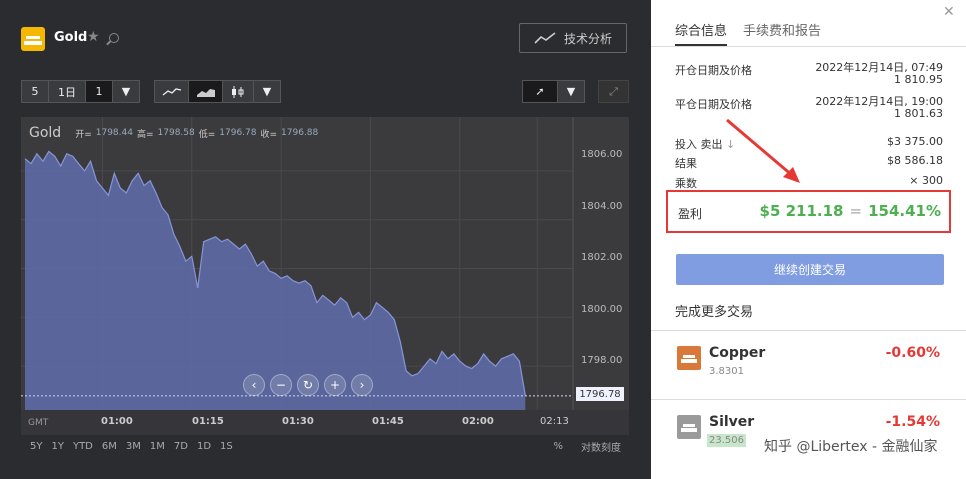  I want to click on arrow-down-icon: ↓, so click(731, 144).